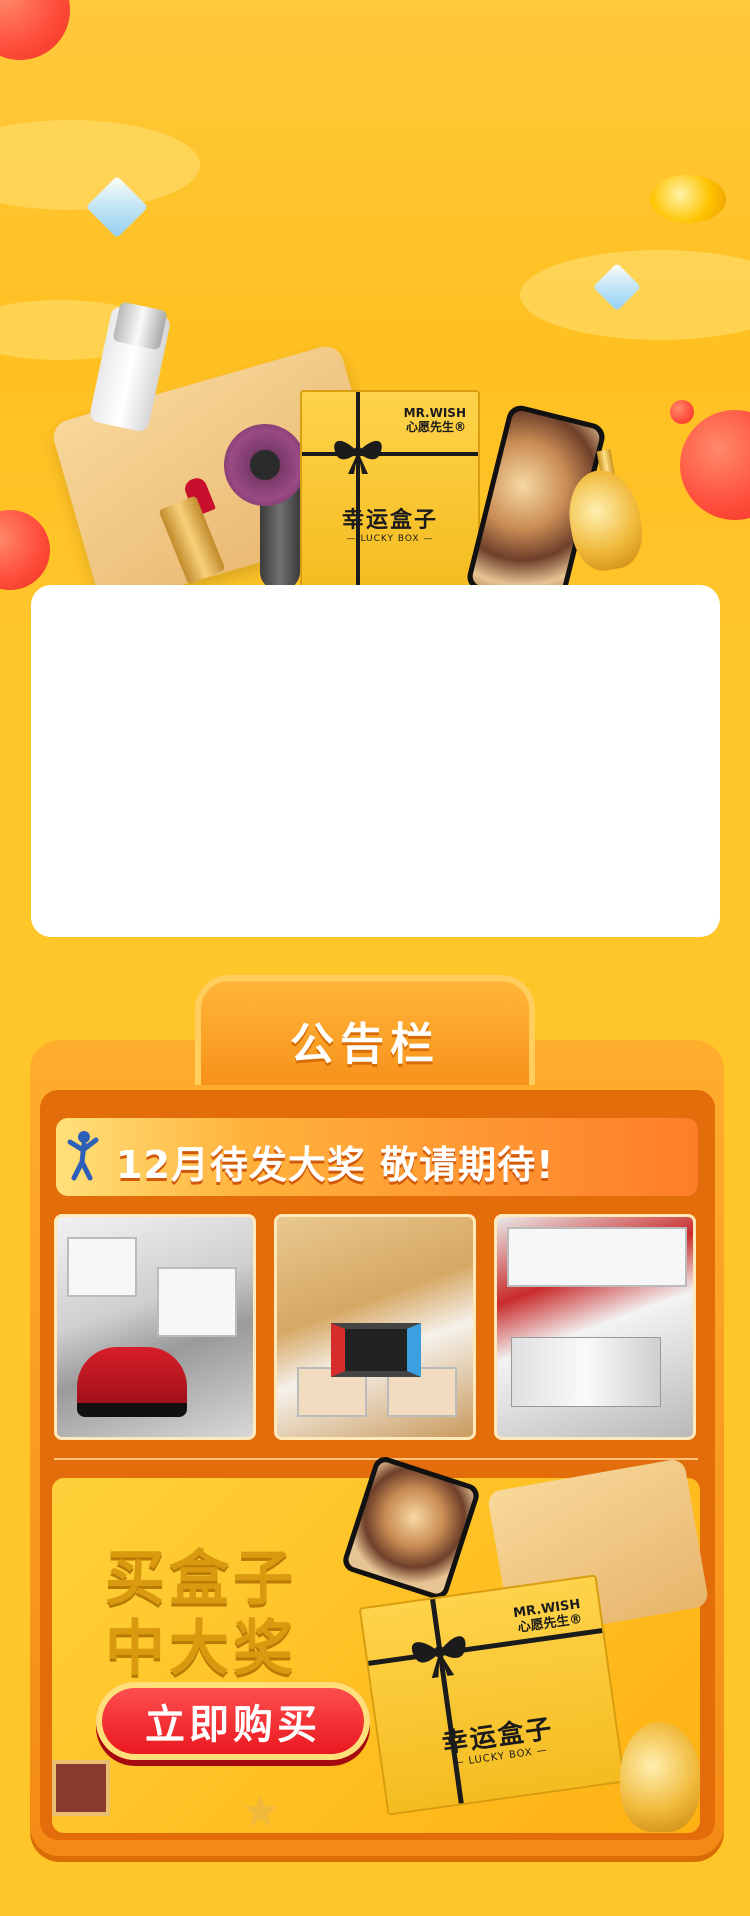 Image resolution: width=750 pixels, height=1916 pixels. Describe the element at coordinates (682, 412) in the screenshot. I see `red-dot-decoration` at that location.